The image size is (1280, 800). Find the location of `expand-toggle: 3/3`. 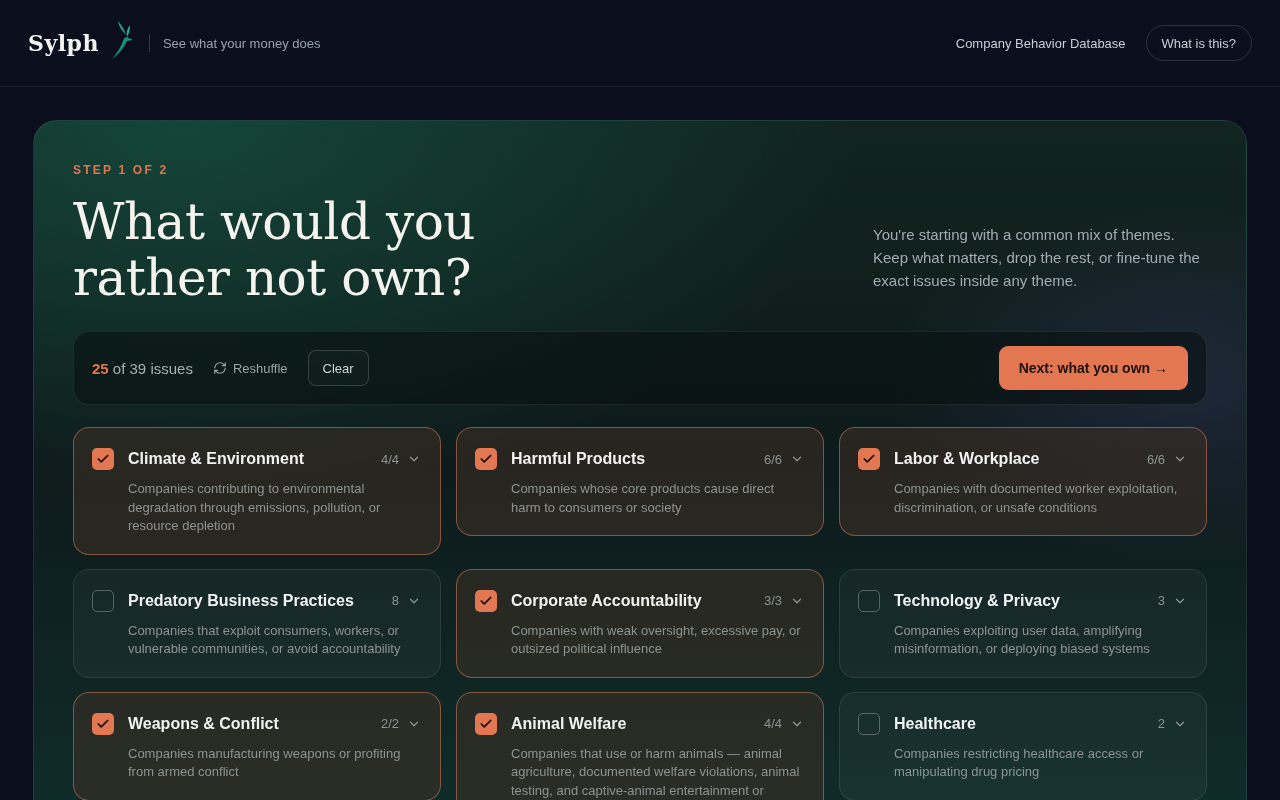

expand-toggle: 3/3 is located at coordinates (785, 600).